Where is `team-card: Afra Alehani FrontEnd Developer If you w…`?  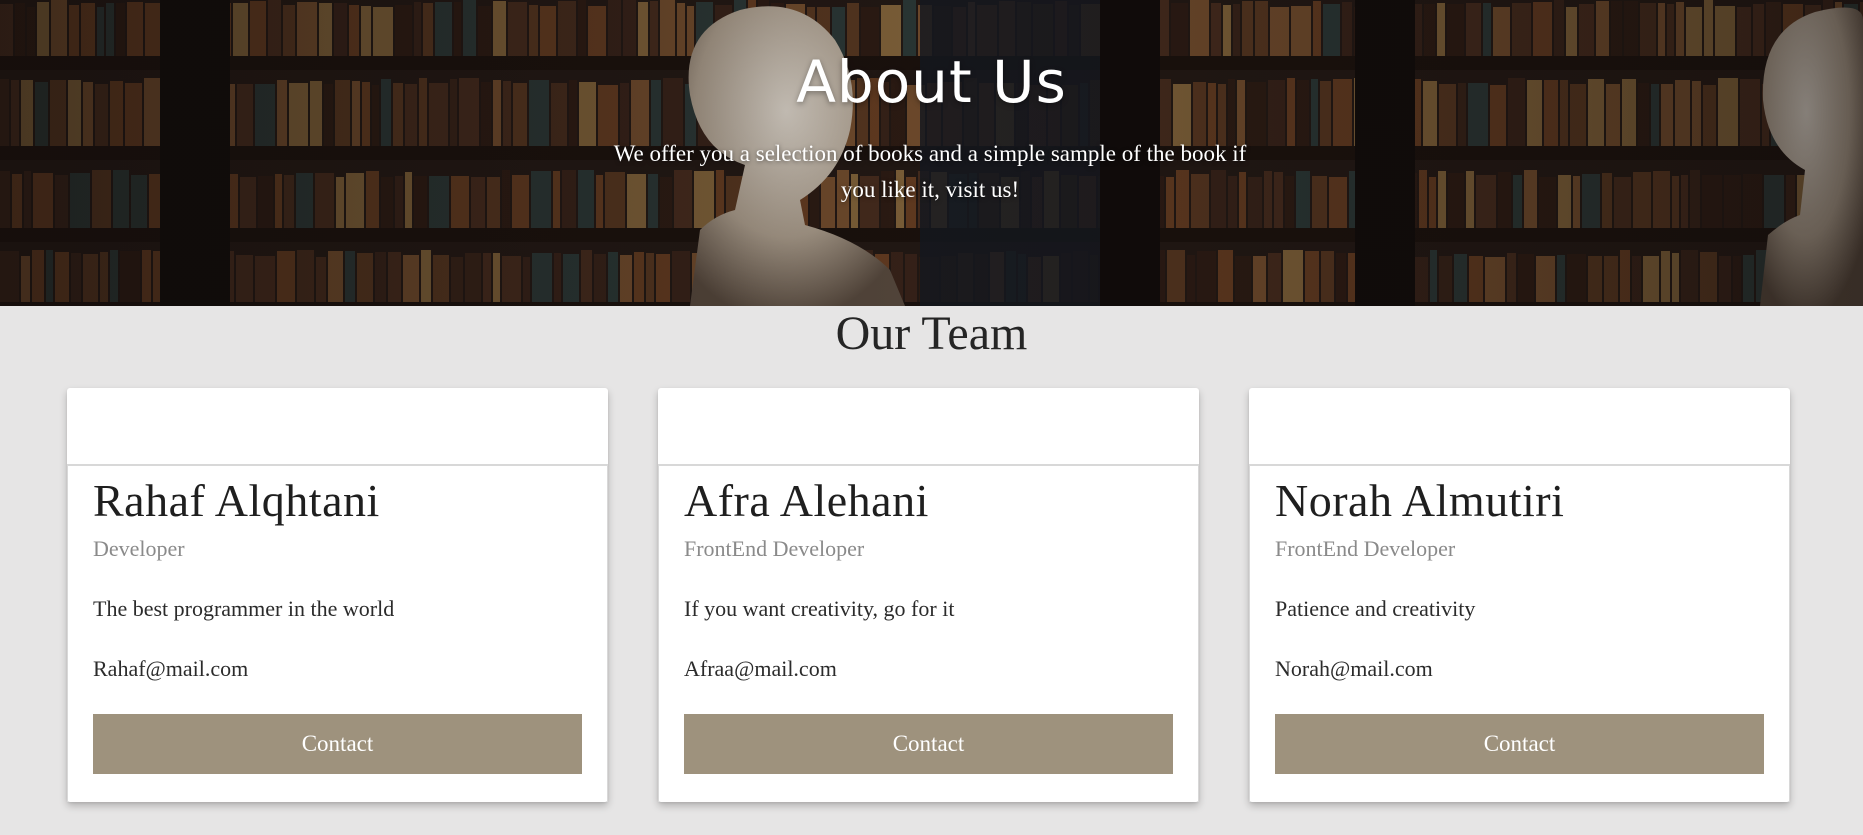 team-card: Afra Alehani FrontEnd Developer If you w… is located at coordinates (928, 595).